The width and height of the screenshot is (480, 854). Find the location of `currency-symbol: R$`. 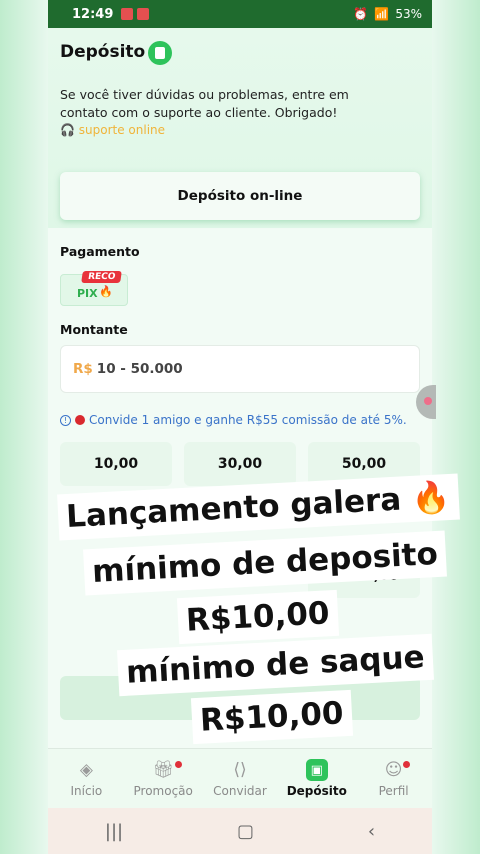

currency-symbol: R$ is located at coordinates (83, 369).